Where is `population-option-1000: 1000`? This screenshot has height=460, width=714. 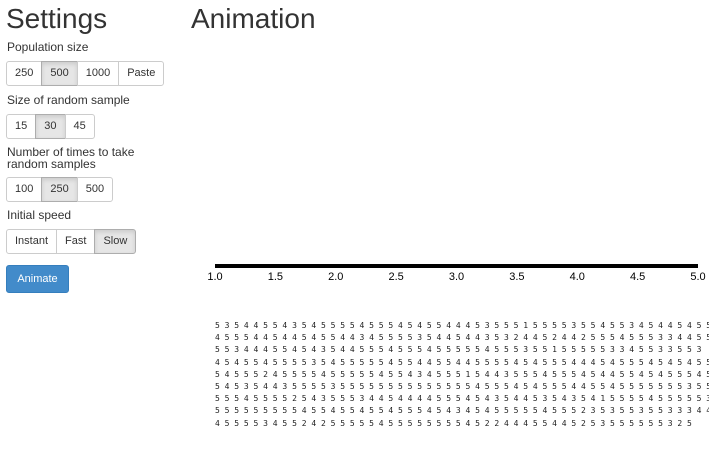 population-option-1000: 1000 is located at coordinates (98, 73).